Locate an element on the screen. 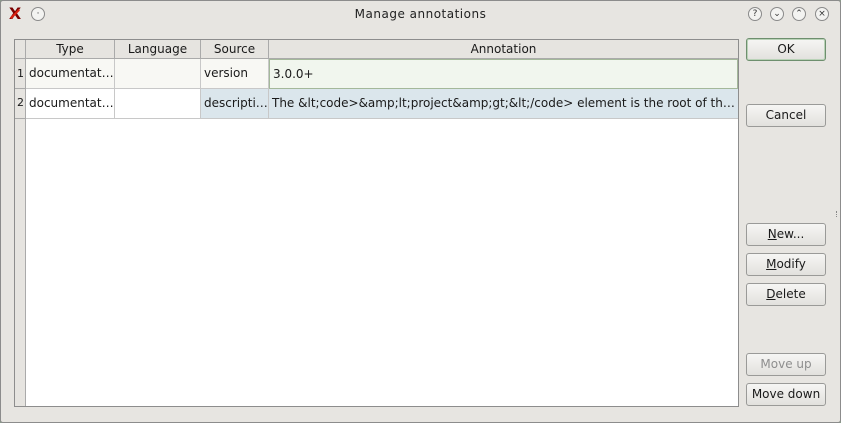 The width and height of the screenshot is (841, 423). modify-mnemonic: M is located at coordinates (771, 264).